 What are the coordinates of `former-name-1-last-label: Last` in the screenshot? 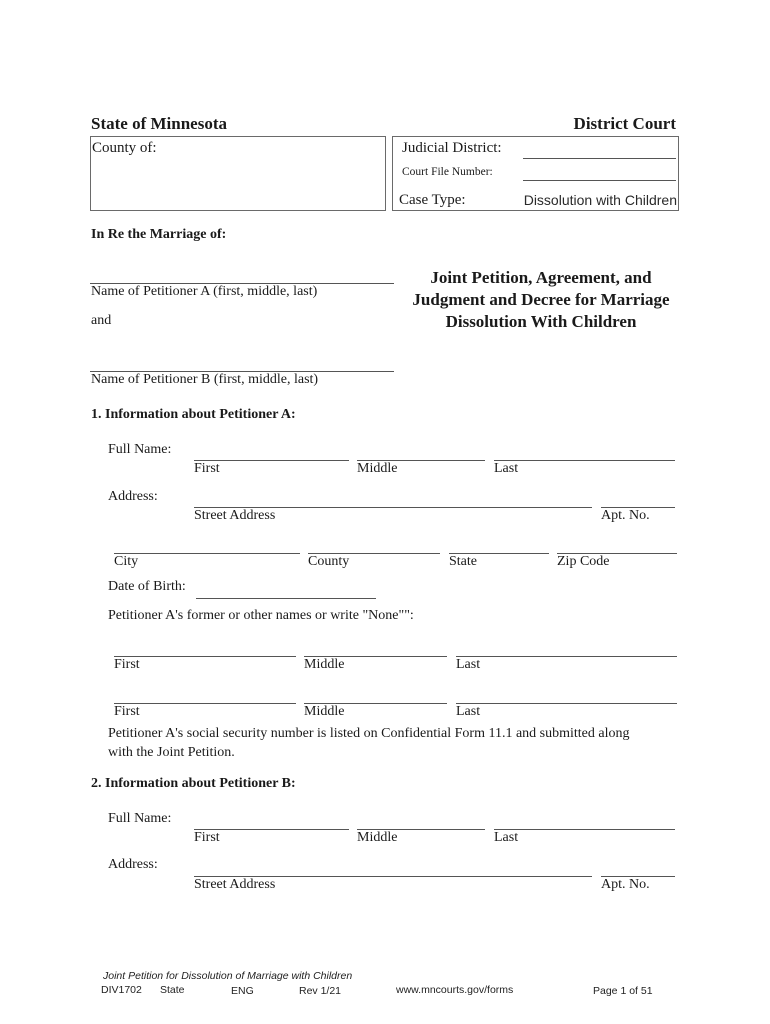 It's located at (468, 664).